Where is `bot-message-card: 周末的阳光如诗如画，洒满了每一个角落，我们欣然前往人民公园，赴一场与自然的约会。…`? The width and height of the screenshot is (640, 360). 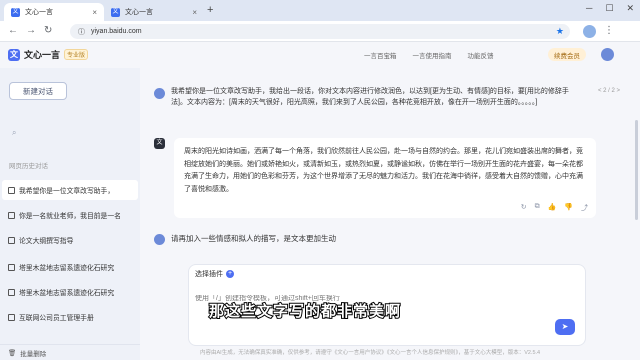
bot-message-card: 周末的阳光如诗如画，洒满了每一个角落，我们欣然前往人民公园，赴一场与自然的约会。… is located at coordinates (385, 178).